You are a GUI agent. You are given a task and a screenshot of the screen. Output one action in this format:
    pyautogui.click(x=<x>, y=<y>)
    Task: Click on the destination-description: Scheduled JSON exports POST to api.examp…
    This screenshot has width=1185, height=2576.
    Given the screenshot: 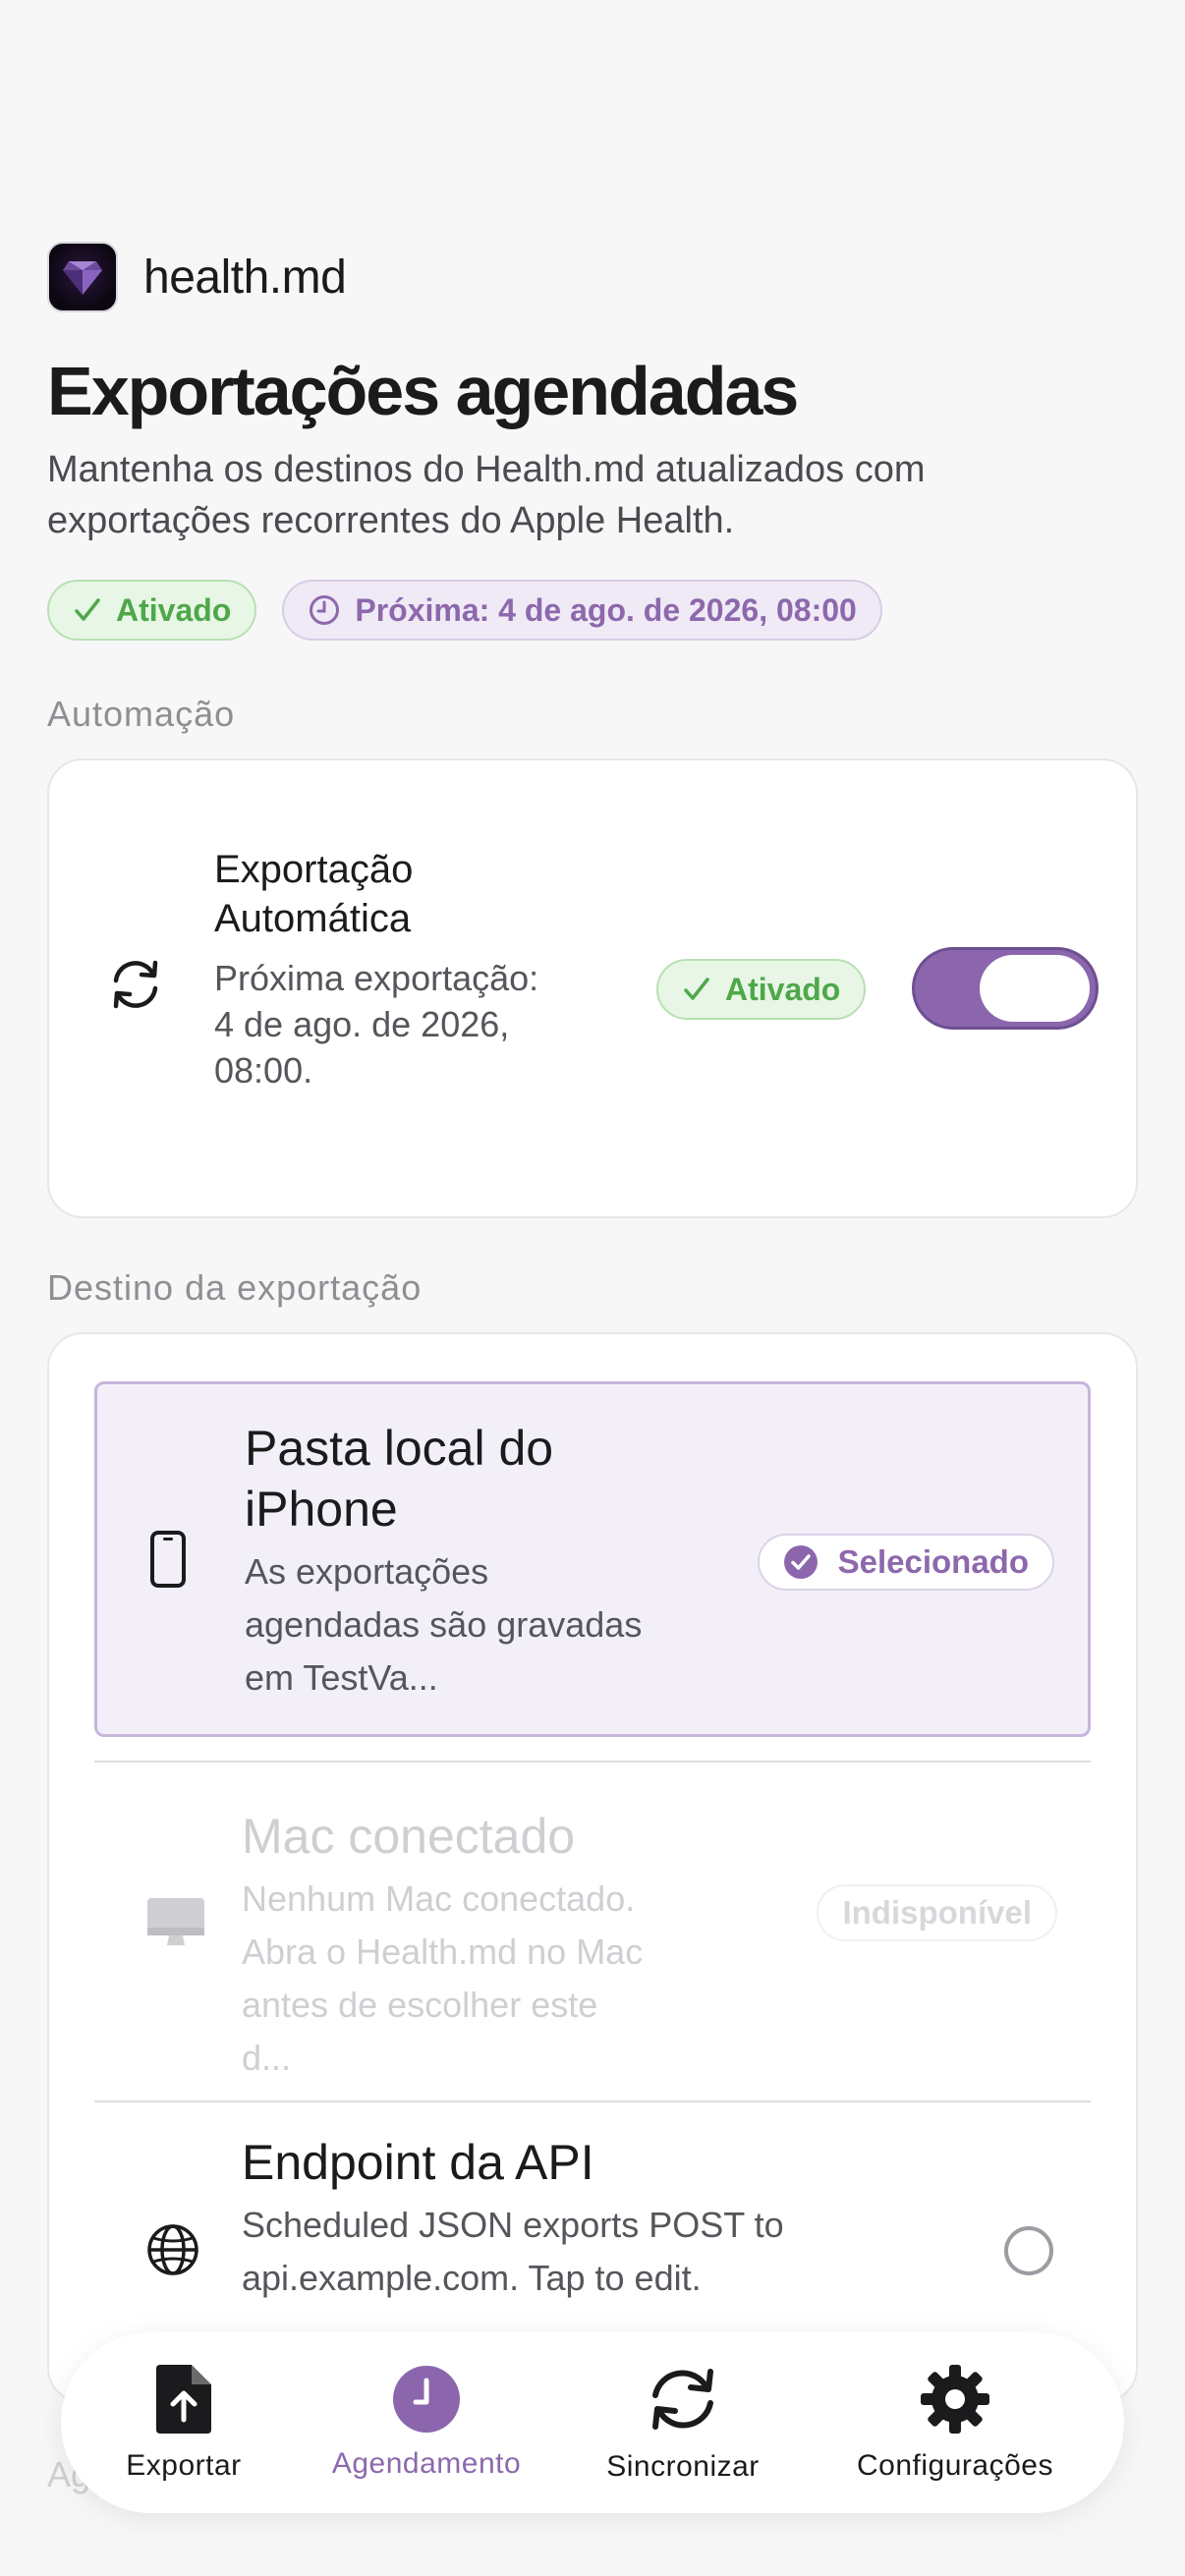 What is the action you would take?
    pyautogui.click(x=513, y=2251)
    